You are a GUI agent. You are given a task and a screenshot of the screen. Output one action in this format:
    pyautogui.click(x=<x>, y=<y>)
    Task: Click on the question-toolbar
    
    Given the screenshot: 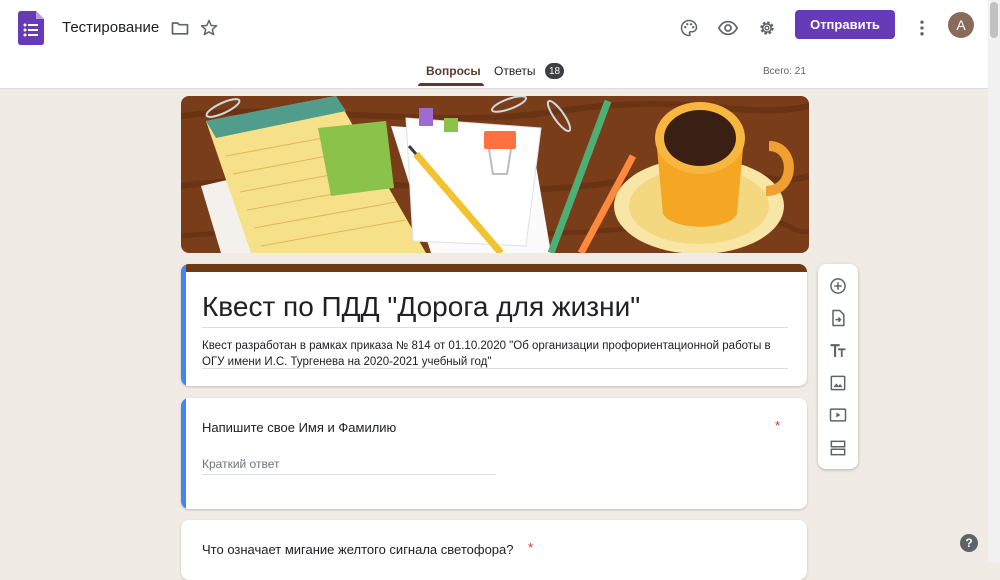 What is the action you would take?
    pyautogui.click(x=838, y=366)
    